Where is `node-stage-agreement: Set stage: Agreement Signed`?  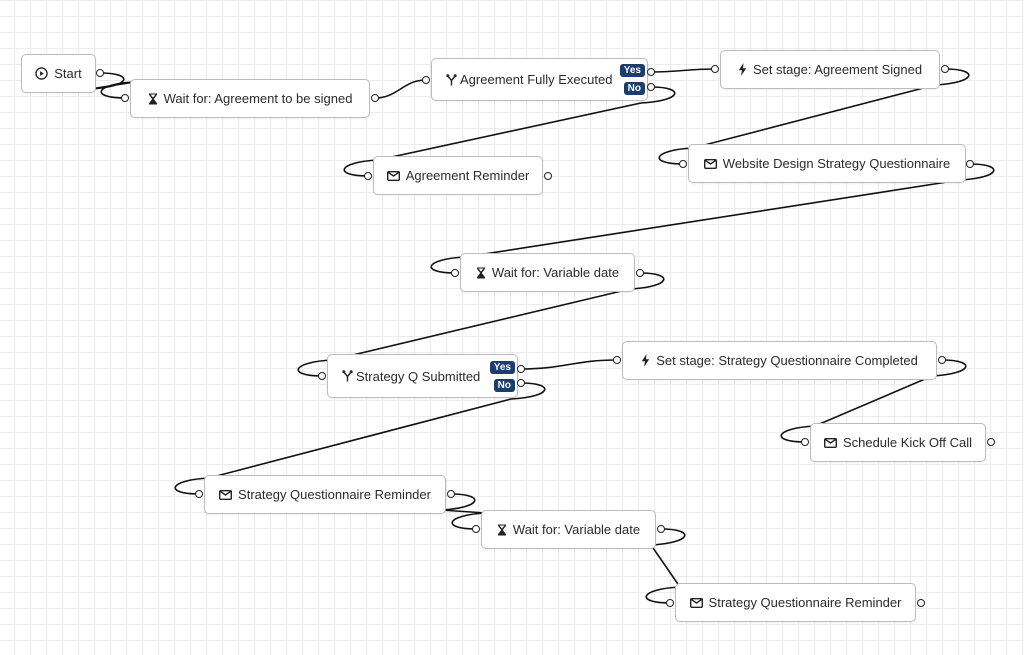
node-stage-agreement: Set stage: Agreement Signed is located at coordinates (830, 69).